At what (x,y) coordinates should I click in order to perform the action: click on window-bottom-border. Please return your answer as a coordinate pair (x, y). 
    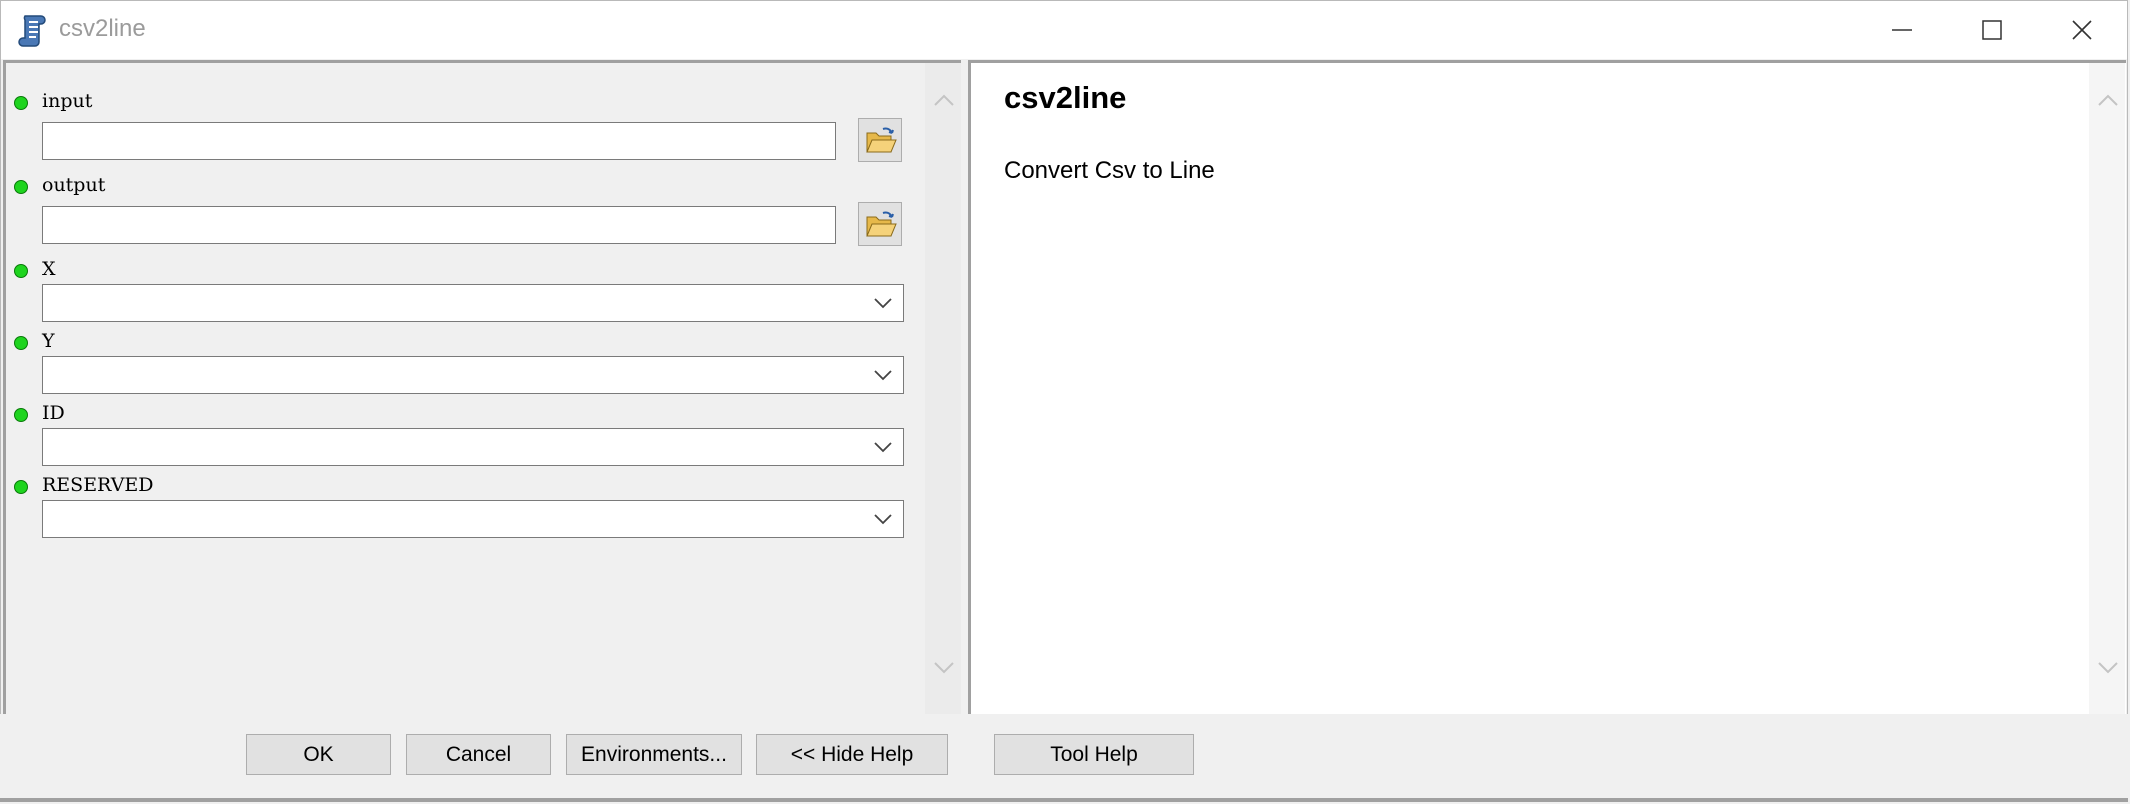
    Looking at the image, I should click on (1064, 800).